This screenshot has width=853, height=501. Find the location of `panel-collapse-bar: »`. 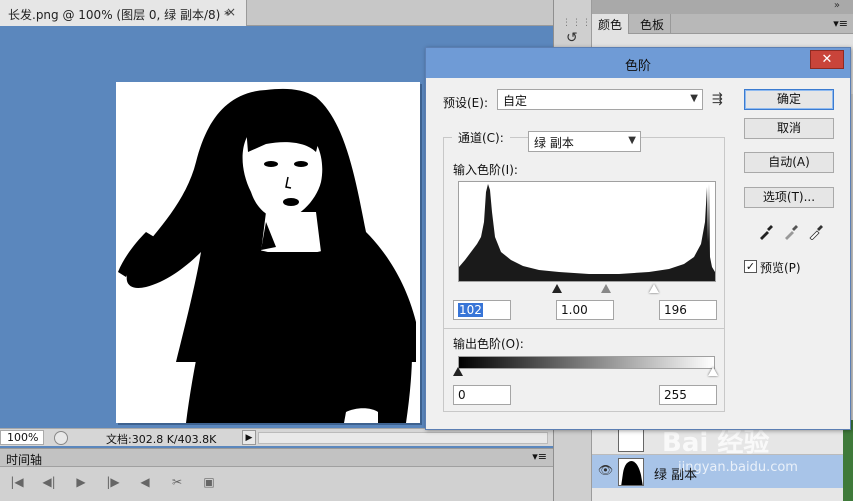

panel-collapse-bar: » is located at coordinates (722, 7).